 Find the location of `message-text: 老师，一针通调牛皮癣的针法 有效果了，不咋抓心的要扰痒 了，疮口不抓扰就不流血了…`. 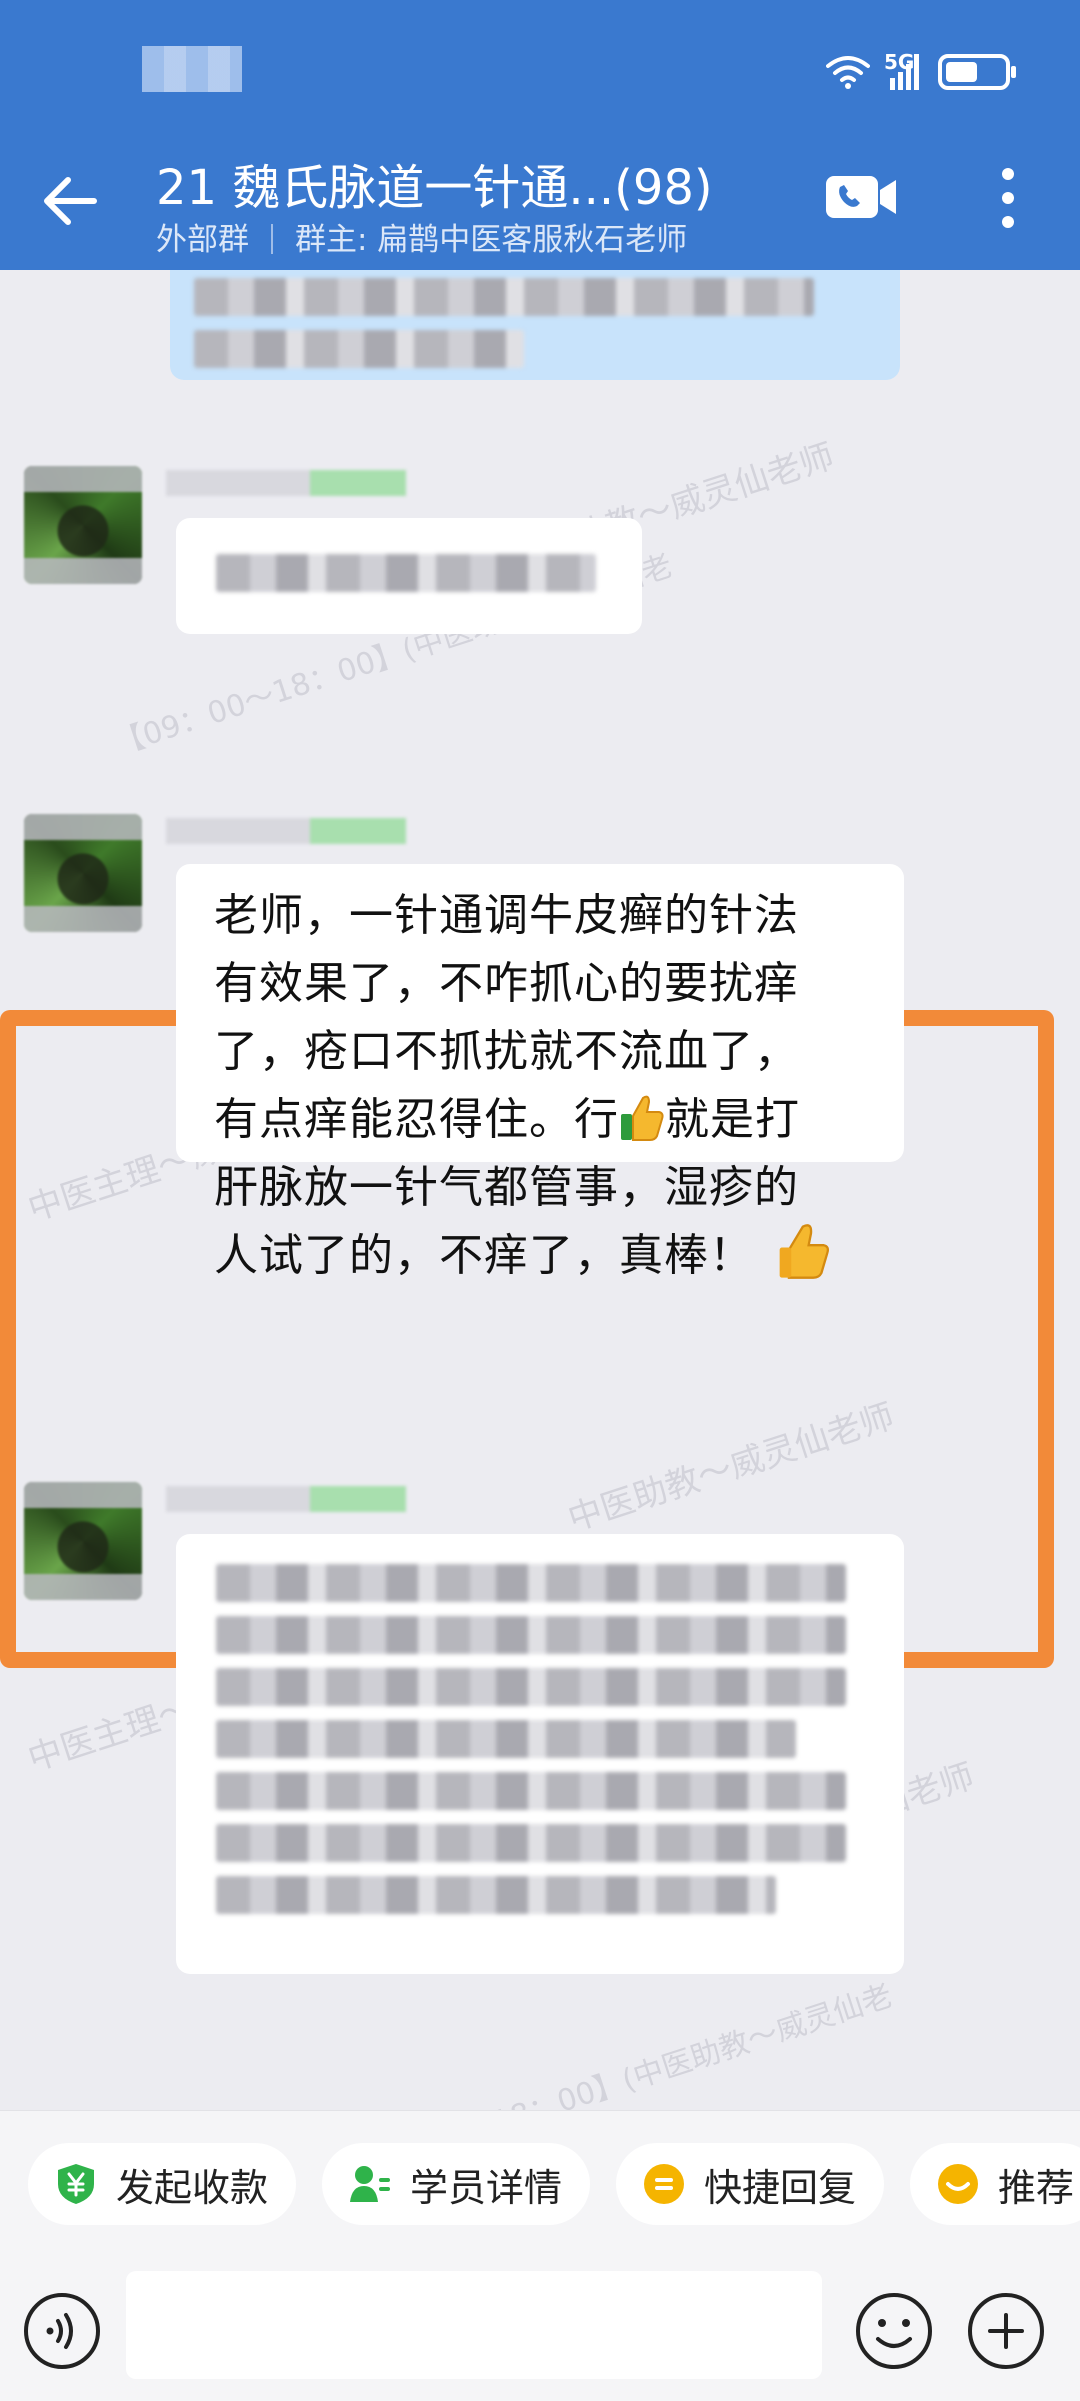

message-text: 老师，一针通调牛皮癣的针法 有效果了，不咋抓心的要扰痒 了，疮口不抓扰就不流血了… is located at coordinates (546, 1086).